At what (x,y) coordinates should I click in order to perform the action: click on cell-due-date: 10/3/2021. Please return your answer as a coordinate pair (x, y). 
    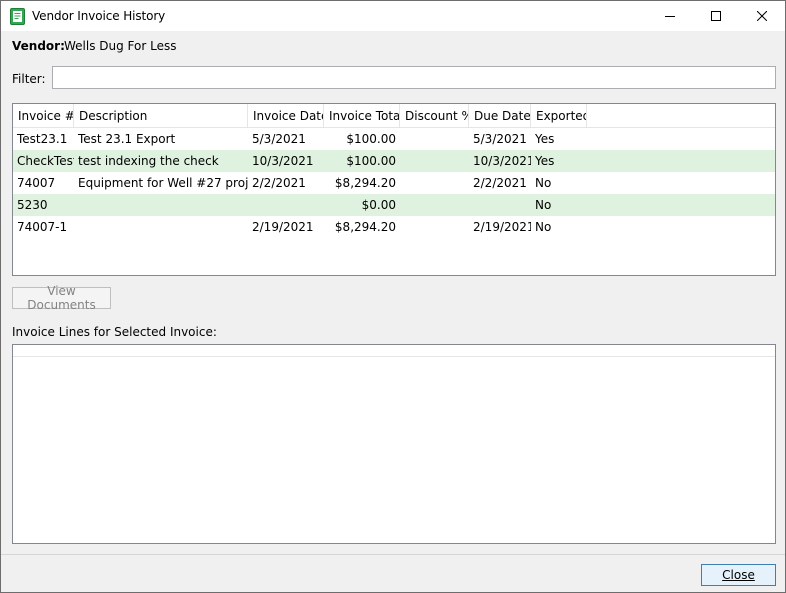
    Looking at the image, I should click on (502, 161).